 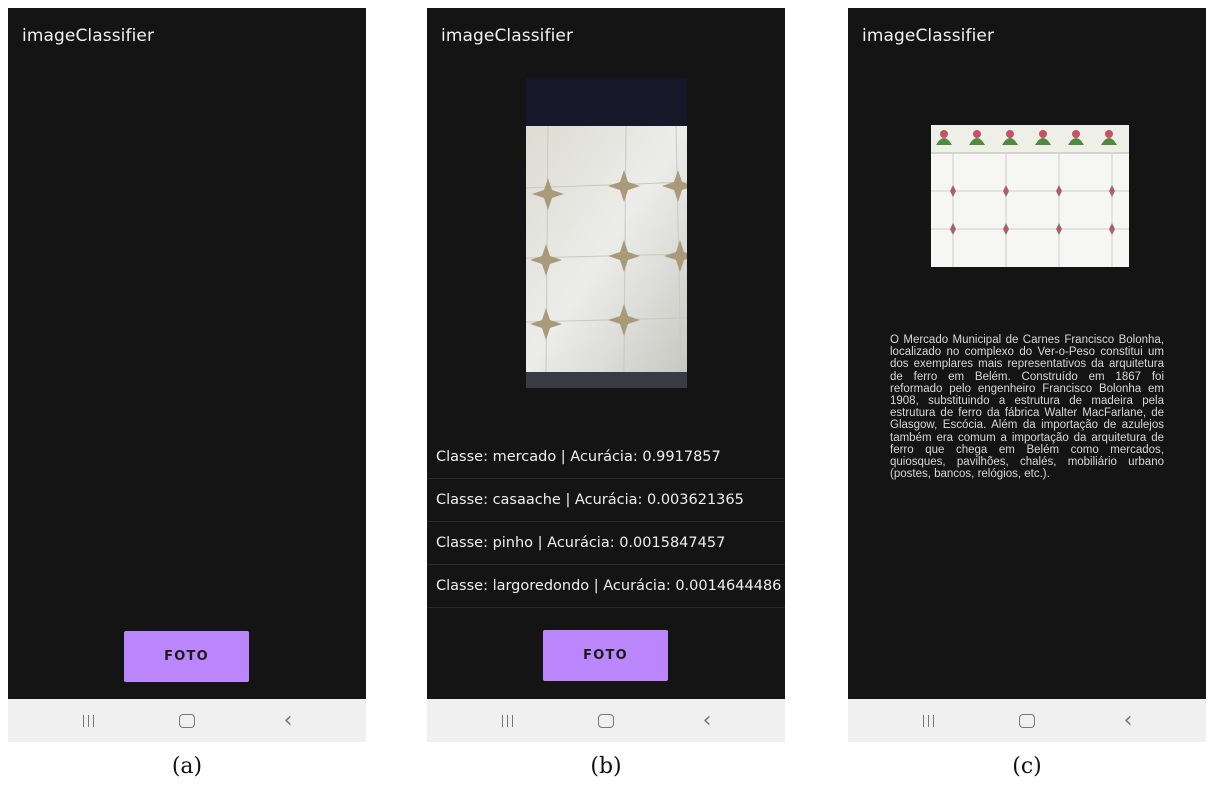 What do you see at coordinates (1027, 766) in the screenshot?
I see `caption-c: (c)` at bounding box center [1027, 766].